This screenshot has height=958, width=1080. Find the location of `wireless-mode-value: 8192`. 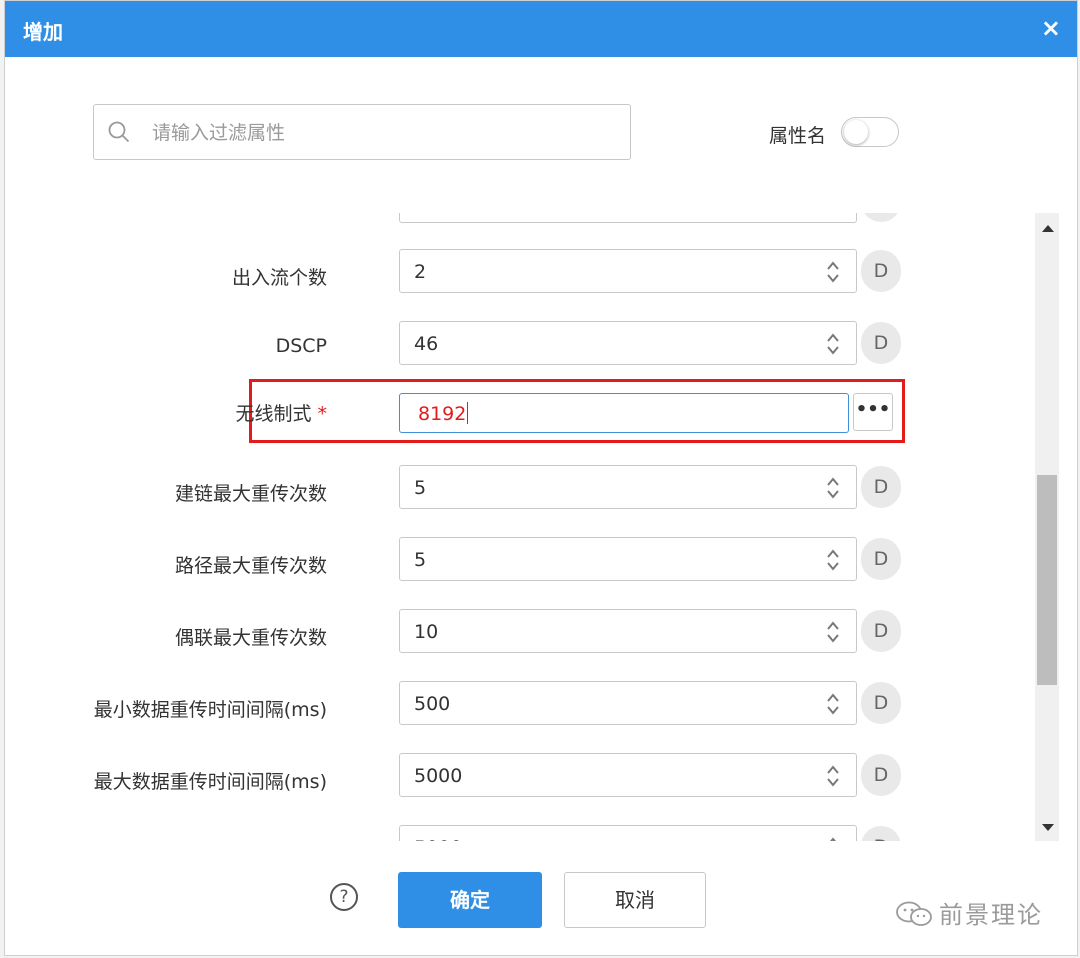

wireless-mode-value: 8192 is located at coordinates (443, 413).